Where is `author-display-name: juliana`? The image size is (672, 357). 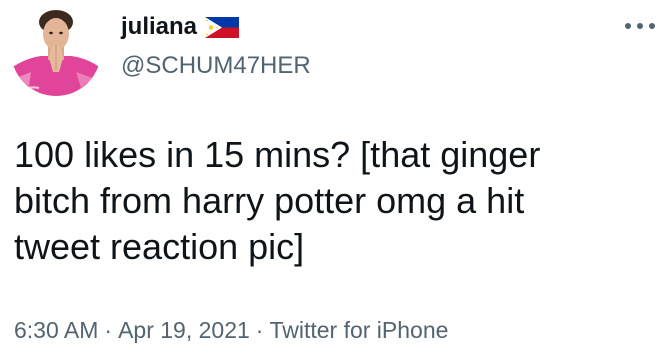
author-display-name: juliana is located at coordinates (159, 27).